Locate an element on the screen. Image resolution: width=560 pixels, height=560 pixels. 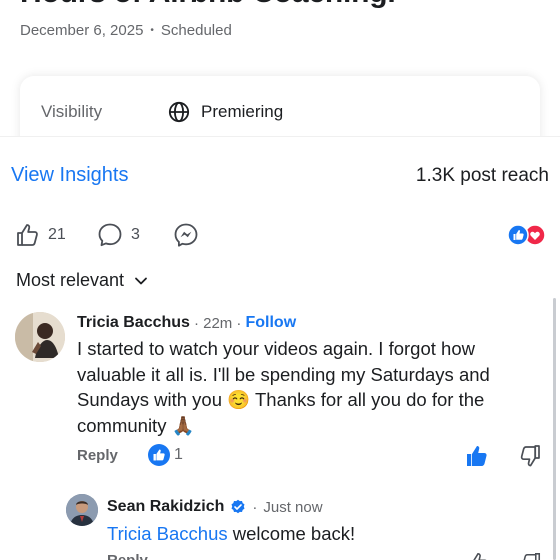
visibility-label: Visibility is located at coordinates (72, 111).